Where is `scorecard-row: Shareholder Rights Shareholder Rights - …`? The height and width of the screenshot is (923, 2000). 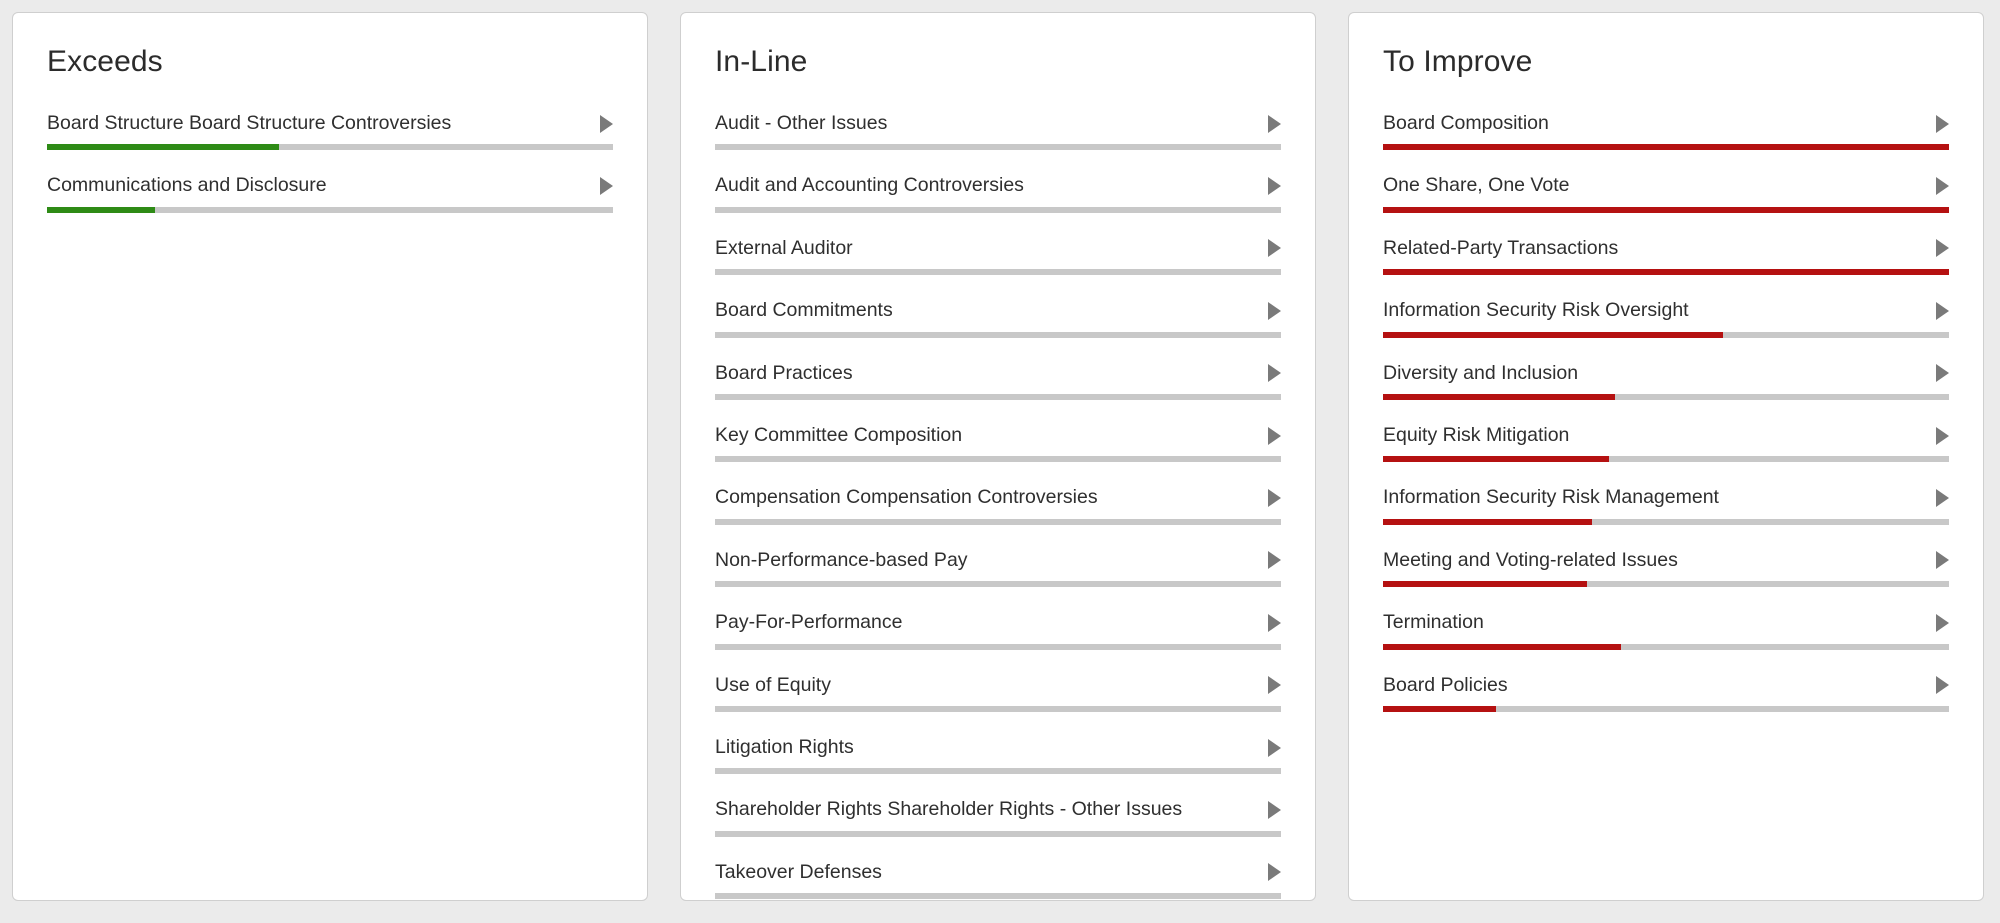
scorecard-row: Shareholder Rights Shareholder Rights - … is located at coordinates (998, 822).